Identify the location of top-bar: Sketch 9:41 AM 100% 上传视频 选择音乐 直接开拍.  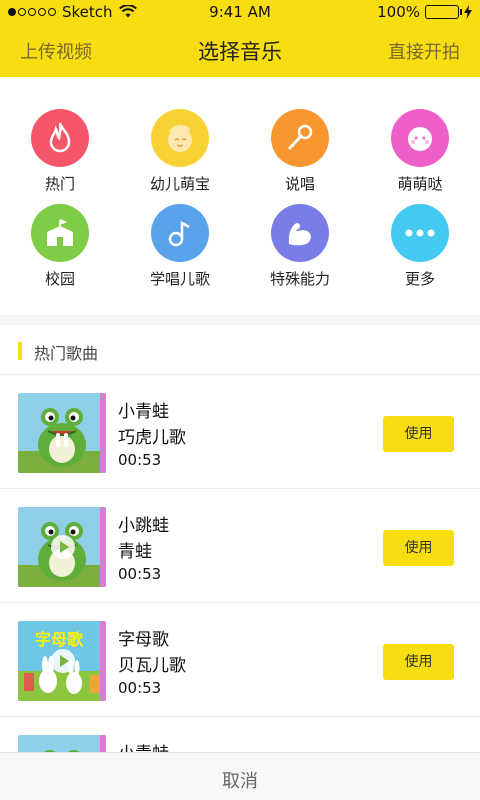
(240, 38).